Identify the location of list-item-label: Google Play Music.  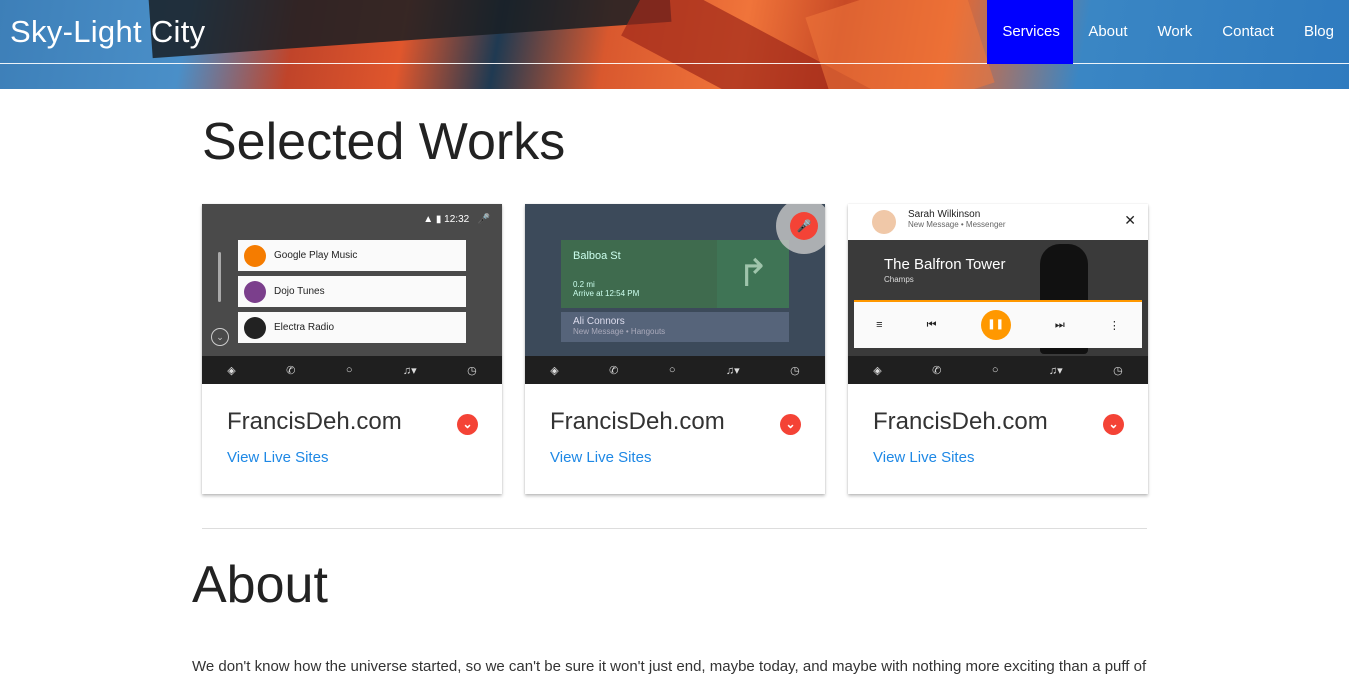
(316, 255).